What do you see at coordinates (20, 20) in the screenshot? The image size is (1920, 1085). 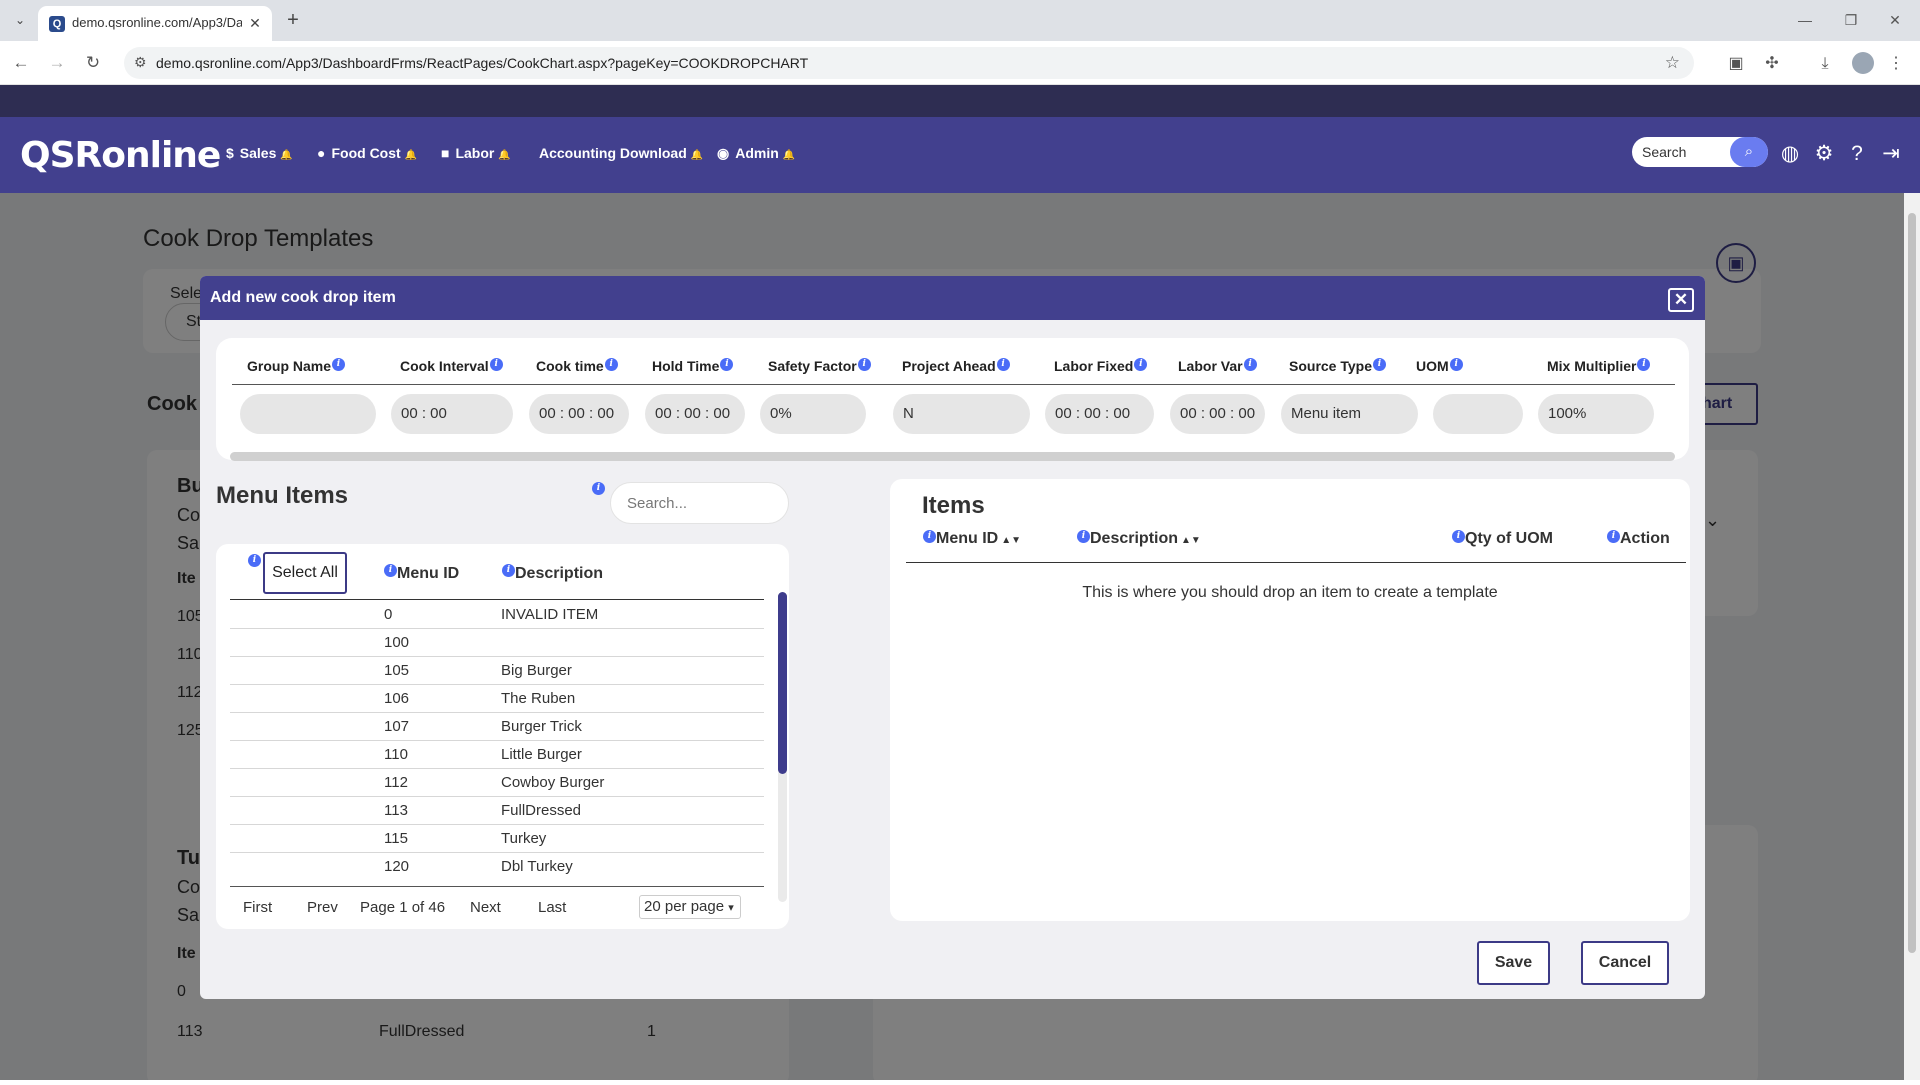 I see `tab-search-icon: ⌄` at bounding box center [20, 20].